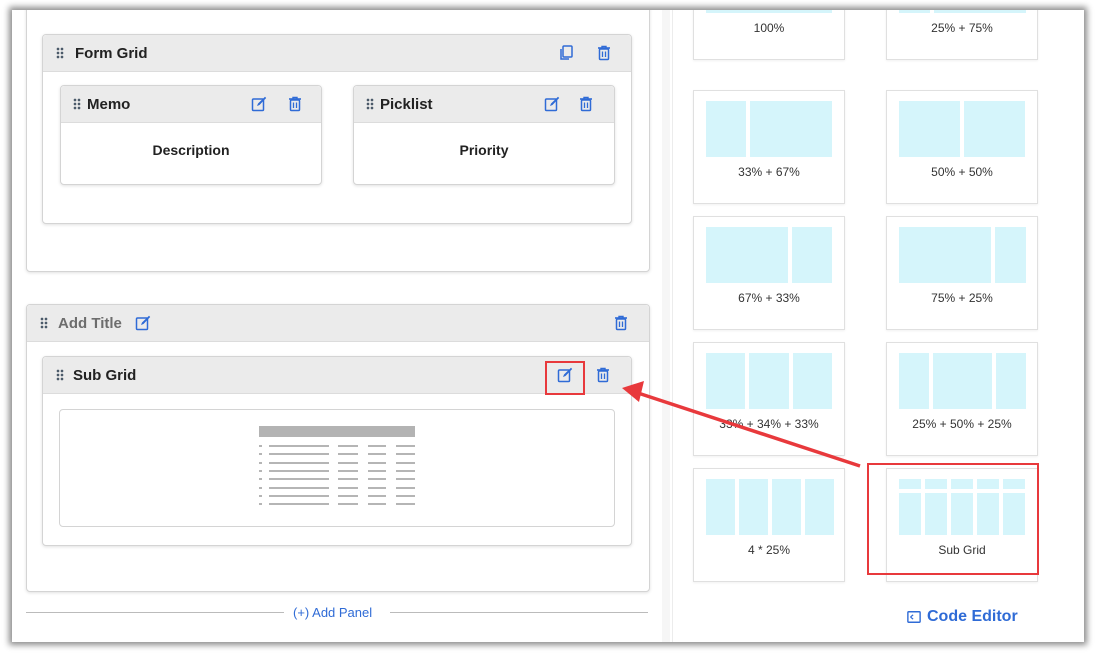  I want to click on layout-option-tile: 33% + 34% + 33%, so click(769, 399).